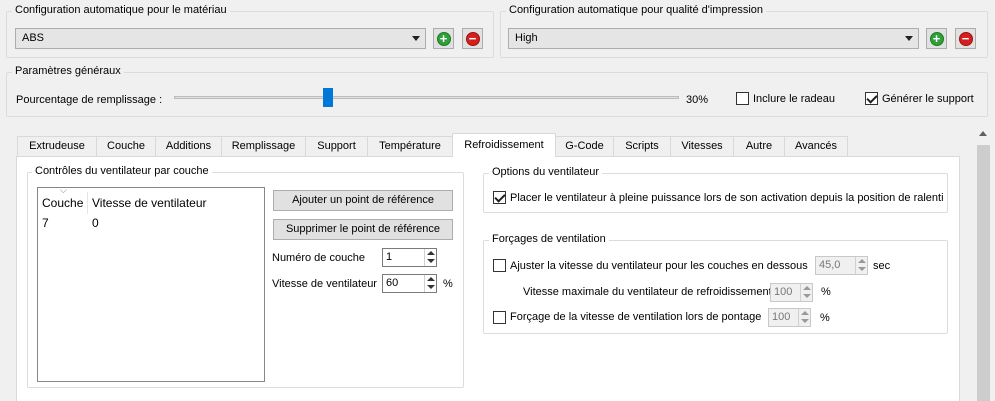 Image resolution: width=995 pixels, height=401 pixels. Describe the element at coordinates (499, 197) in the screenshot. I see `full-speed-checkbox` at that location.